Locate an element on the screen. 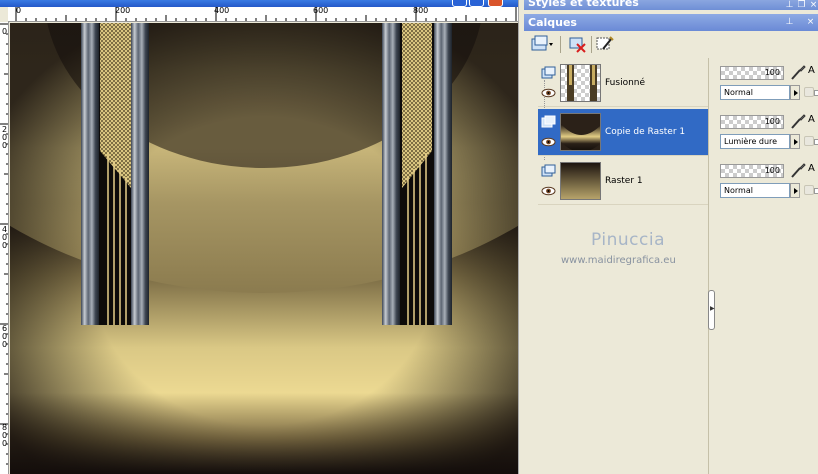 Image resolution: width=818 pixels, height=474 pixels. layers-panel-title: Calques is located at coordinates (552, 22).